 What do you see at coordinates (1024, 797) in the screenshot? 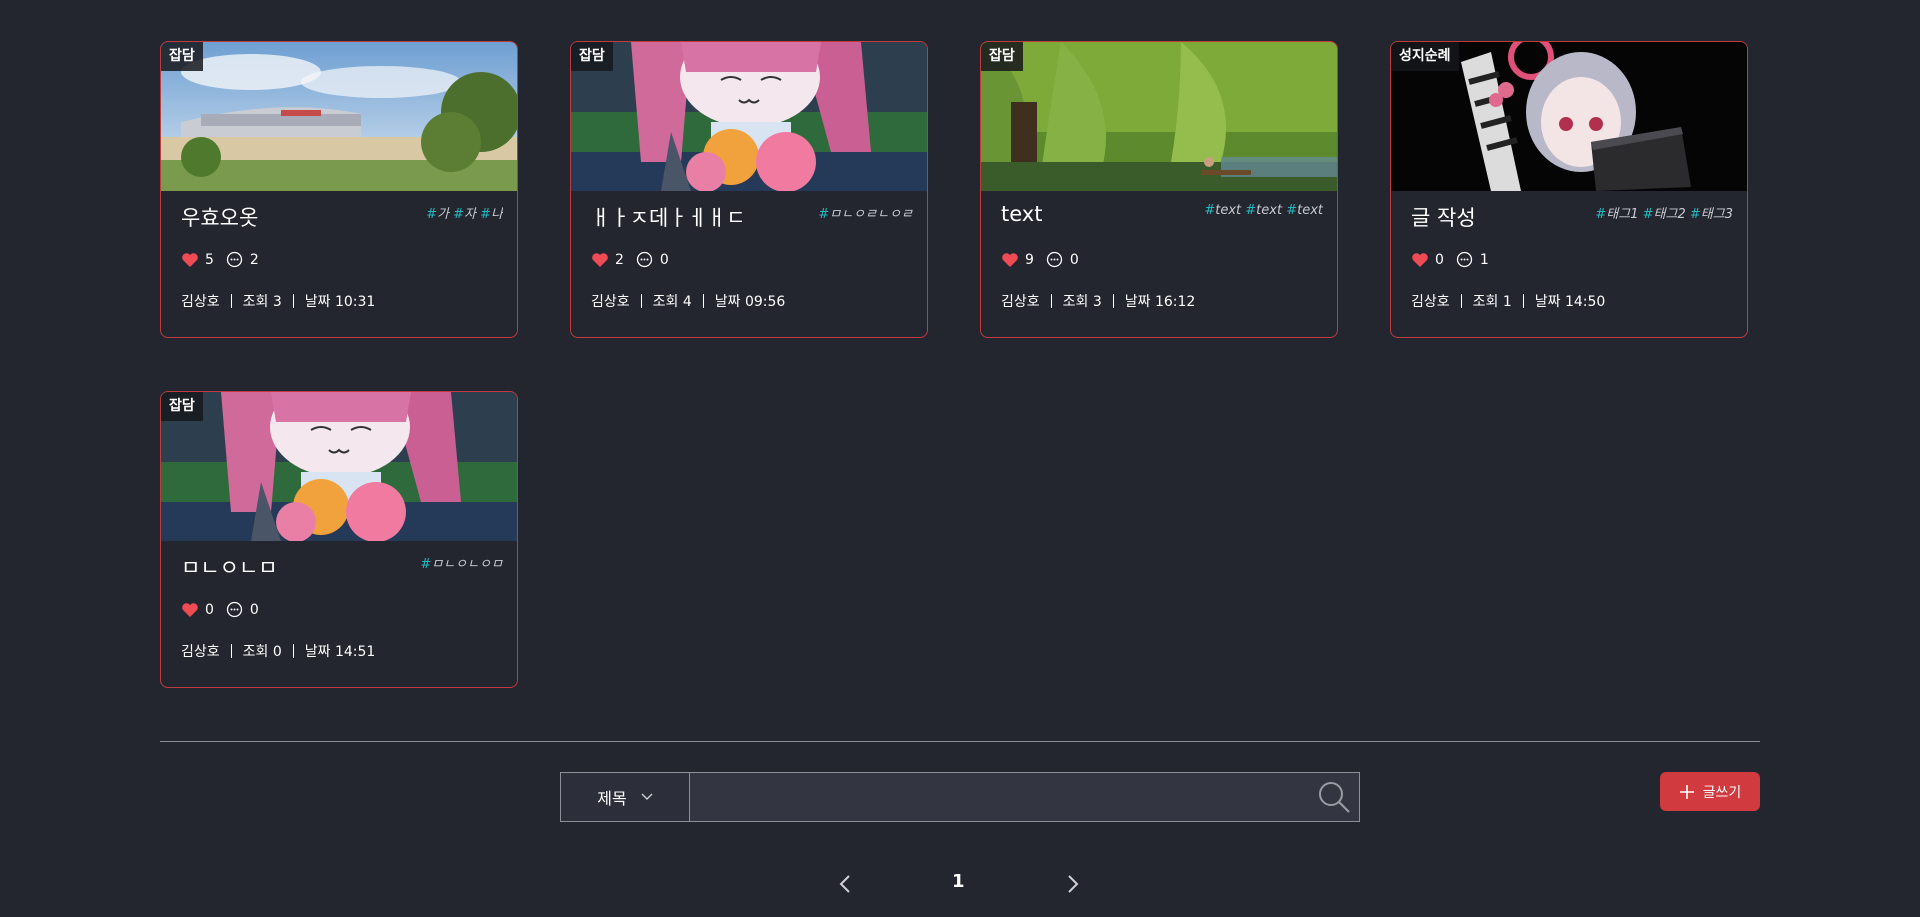
I see `search-input` at bounding box center [1024, 797].